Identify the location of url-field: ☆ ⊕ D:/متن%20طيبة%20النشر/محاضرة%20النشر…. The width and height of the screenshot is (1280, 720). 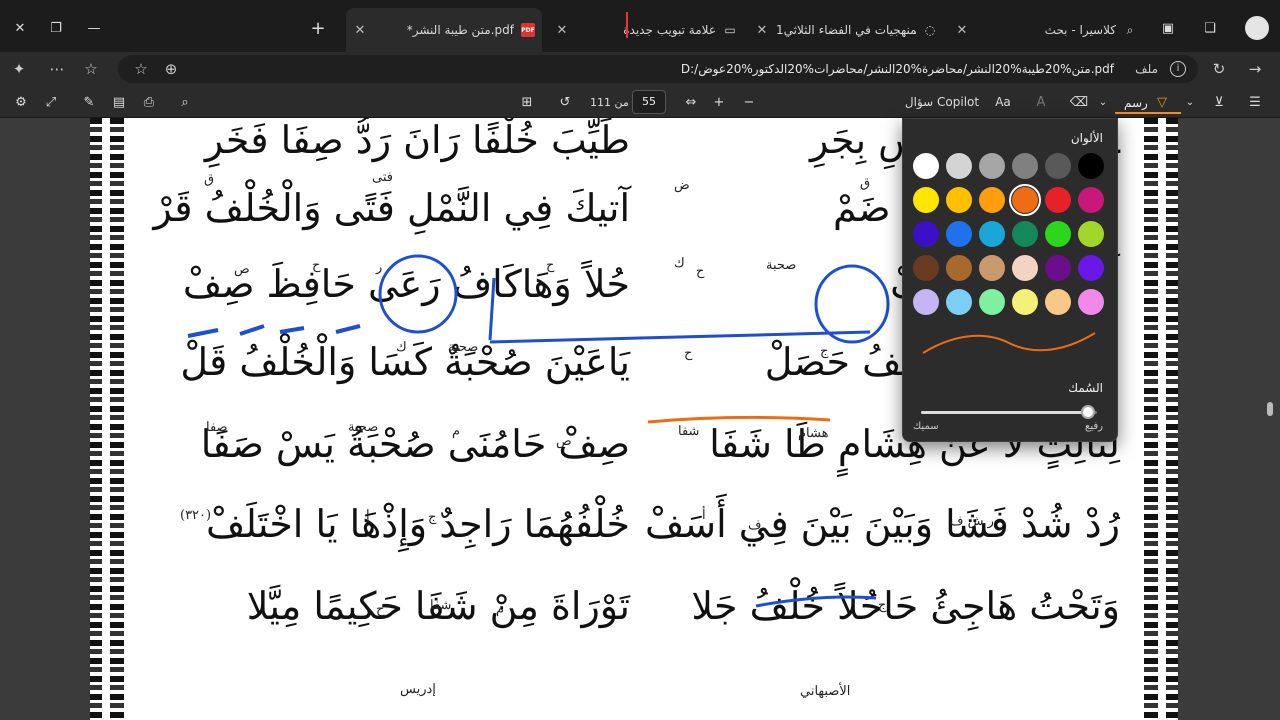
(658, 69).